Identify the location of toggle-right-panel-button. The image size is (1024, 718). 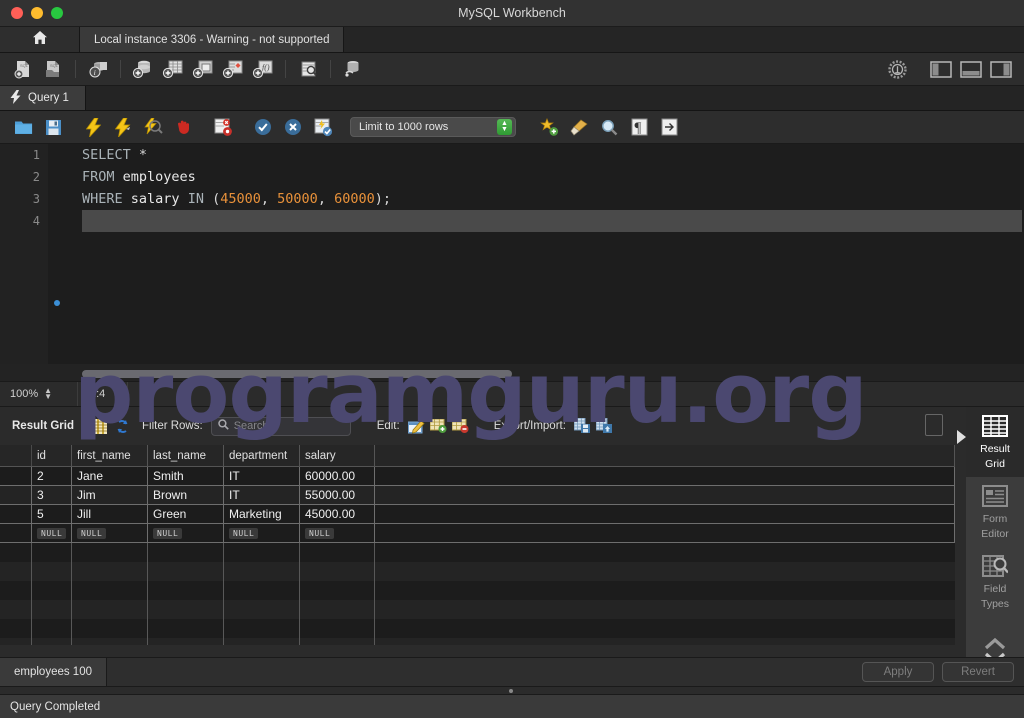
(1001, 69).